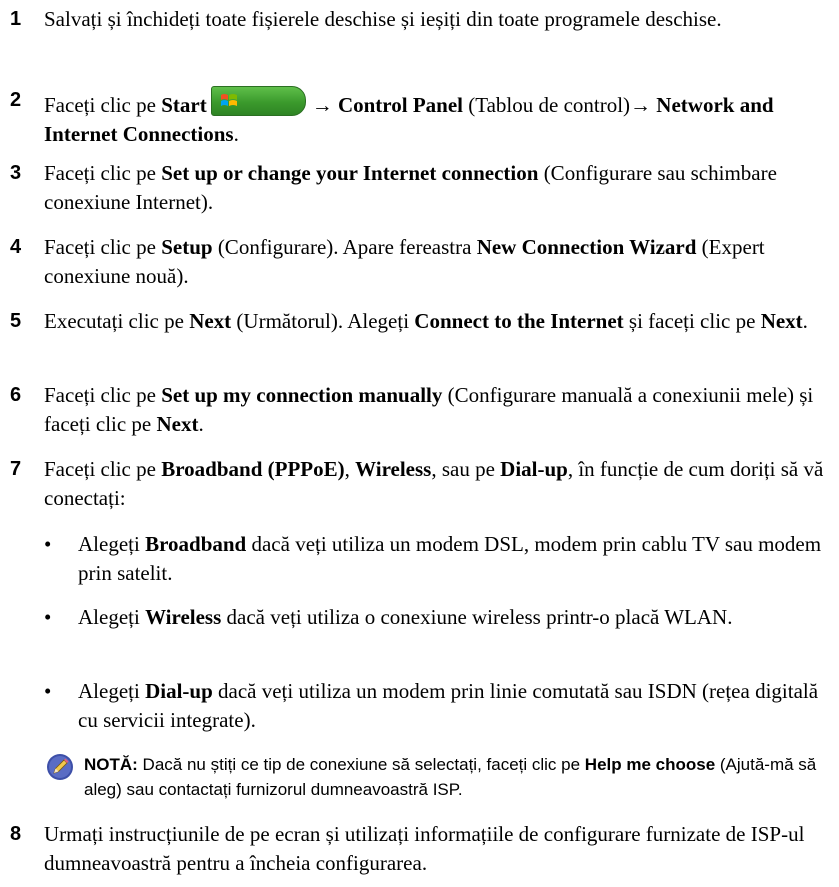  I want to click on step-number: 2, so click(16, 100).